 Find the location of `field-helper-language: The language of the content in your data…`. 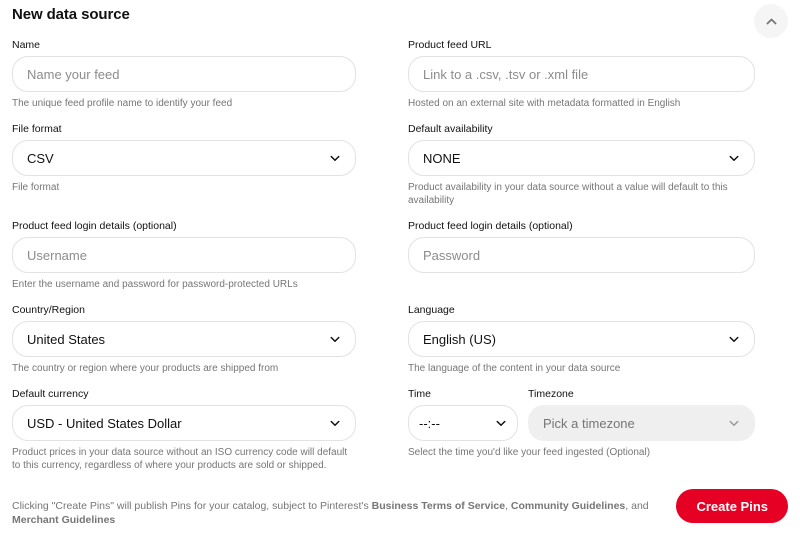

field-helper-language: The language of the content in your data… is located at coordinates (514, 368).